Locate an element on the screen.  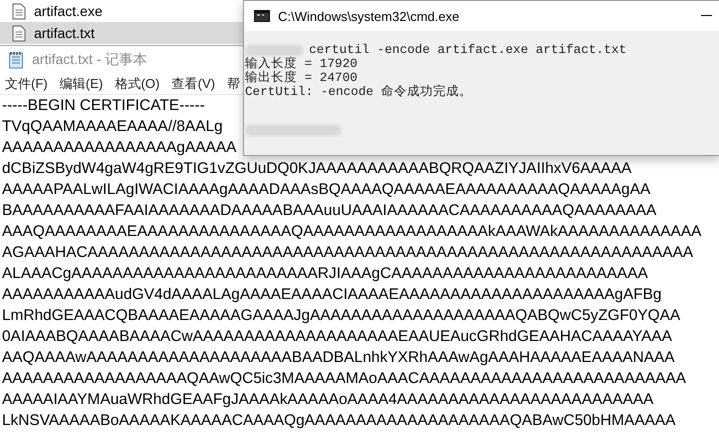
text-line: AAAQAAAAAAAAEAAAAAAAAAAAAAAAQAAAAAAAAAAAAAAAAAAkAAAWAkAAAAAAAAAAAAAA is located at coordinates (352, 232).